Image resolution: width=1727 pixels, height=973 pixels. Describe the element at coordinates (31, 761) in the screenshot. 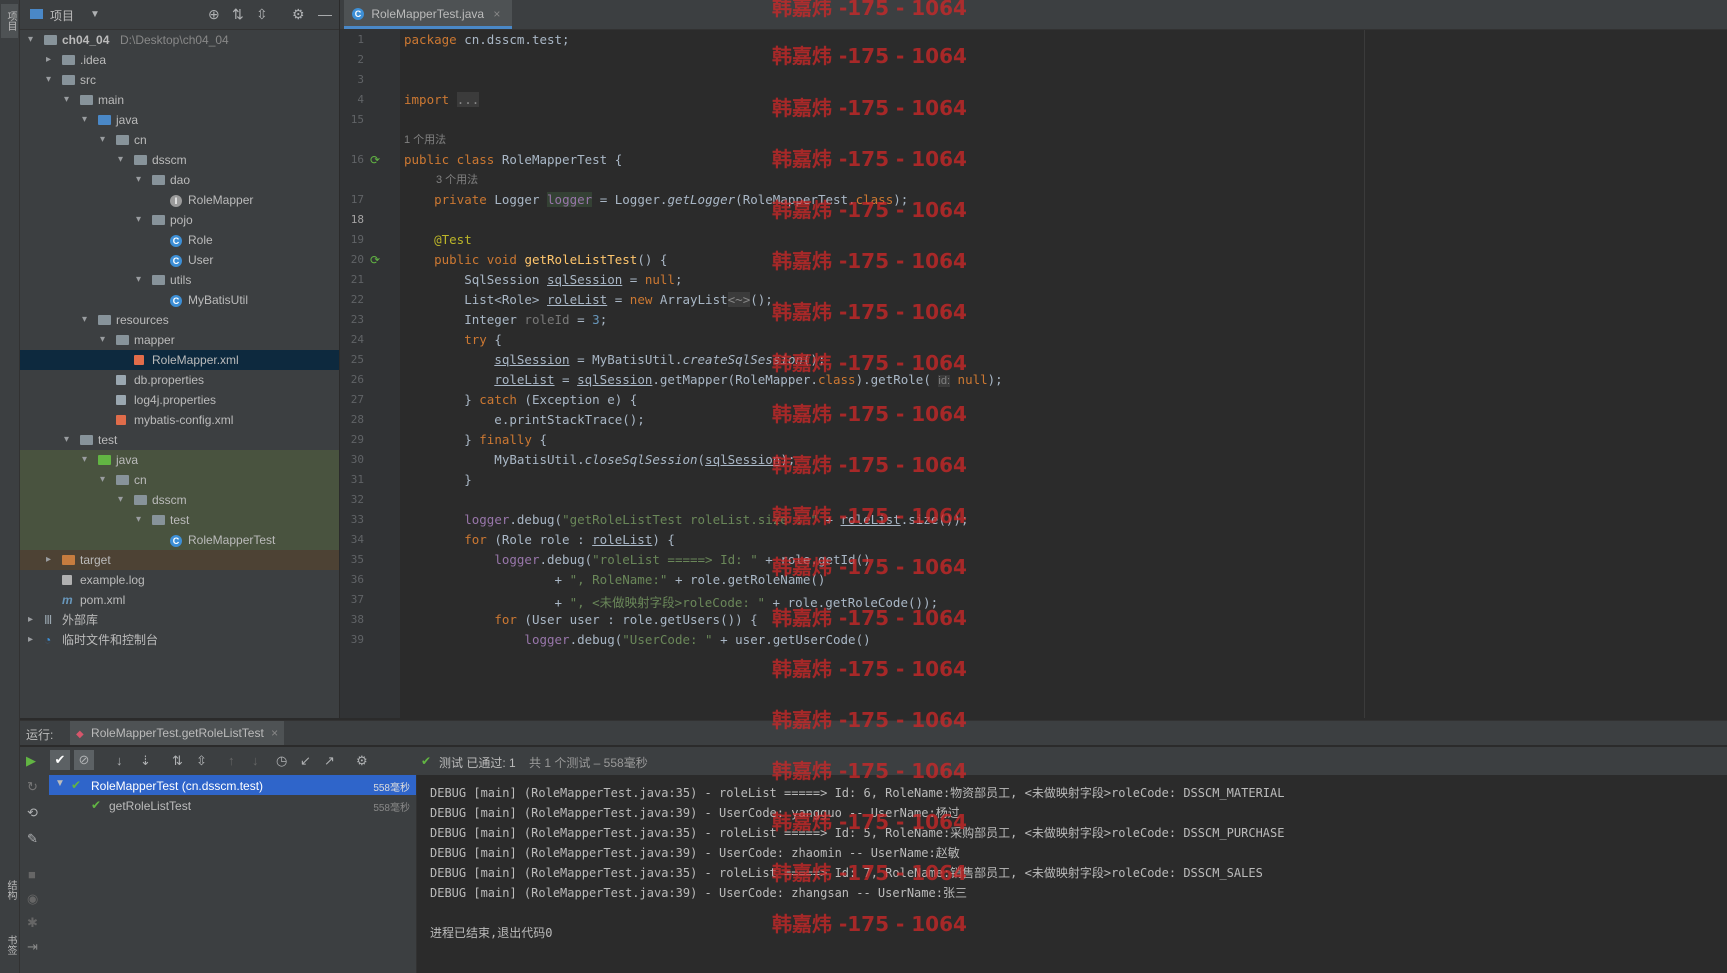

I see `rerun-icon: ▶` at that location.